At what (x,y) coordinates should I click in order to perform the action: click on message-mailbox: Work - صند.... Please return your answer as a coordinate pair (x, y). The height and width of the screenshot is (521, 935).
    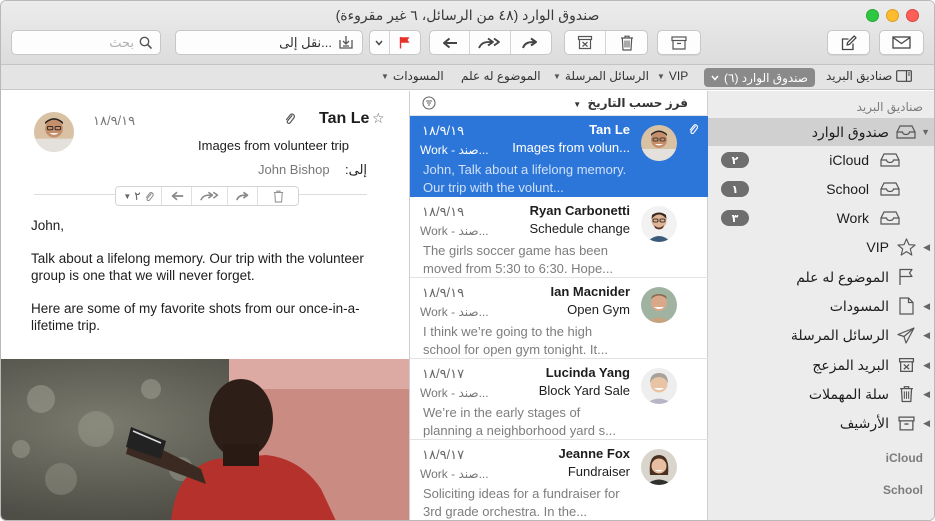
    Looking at the image, I should click on (454, 393).